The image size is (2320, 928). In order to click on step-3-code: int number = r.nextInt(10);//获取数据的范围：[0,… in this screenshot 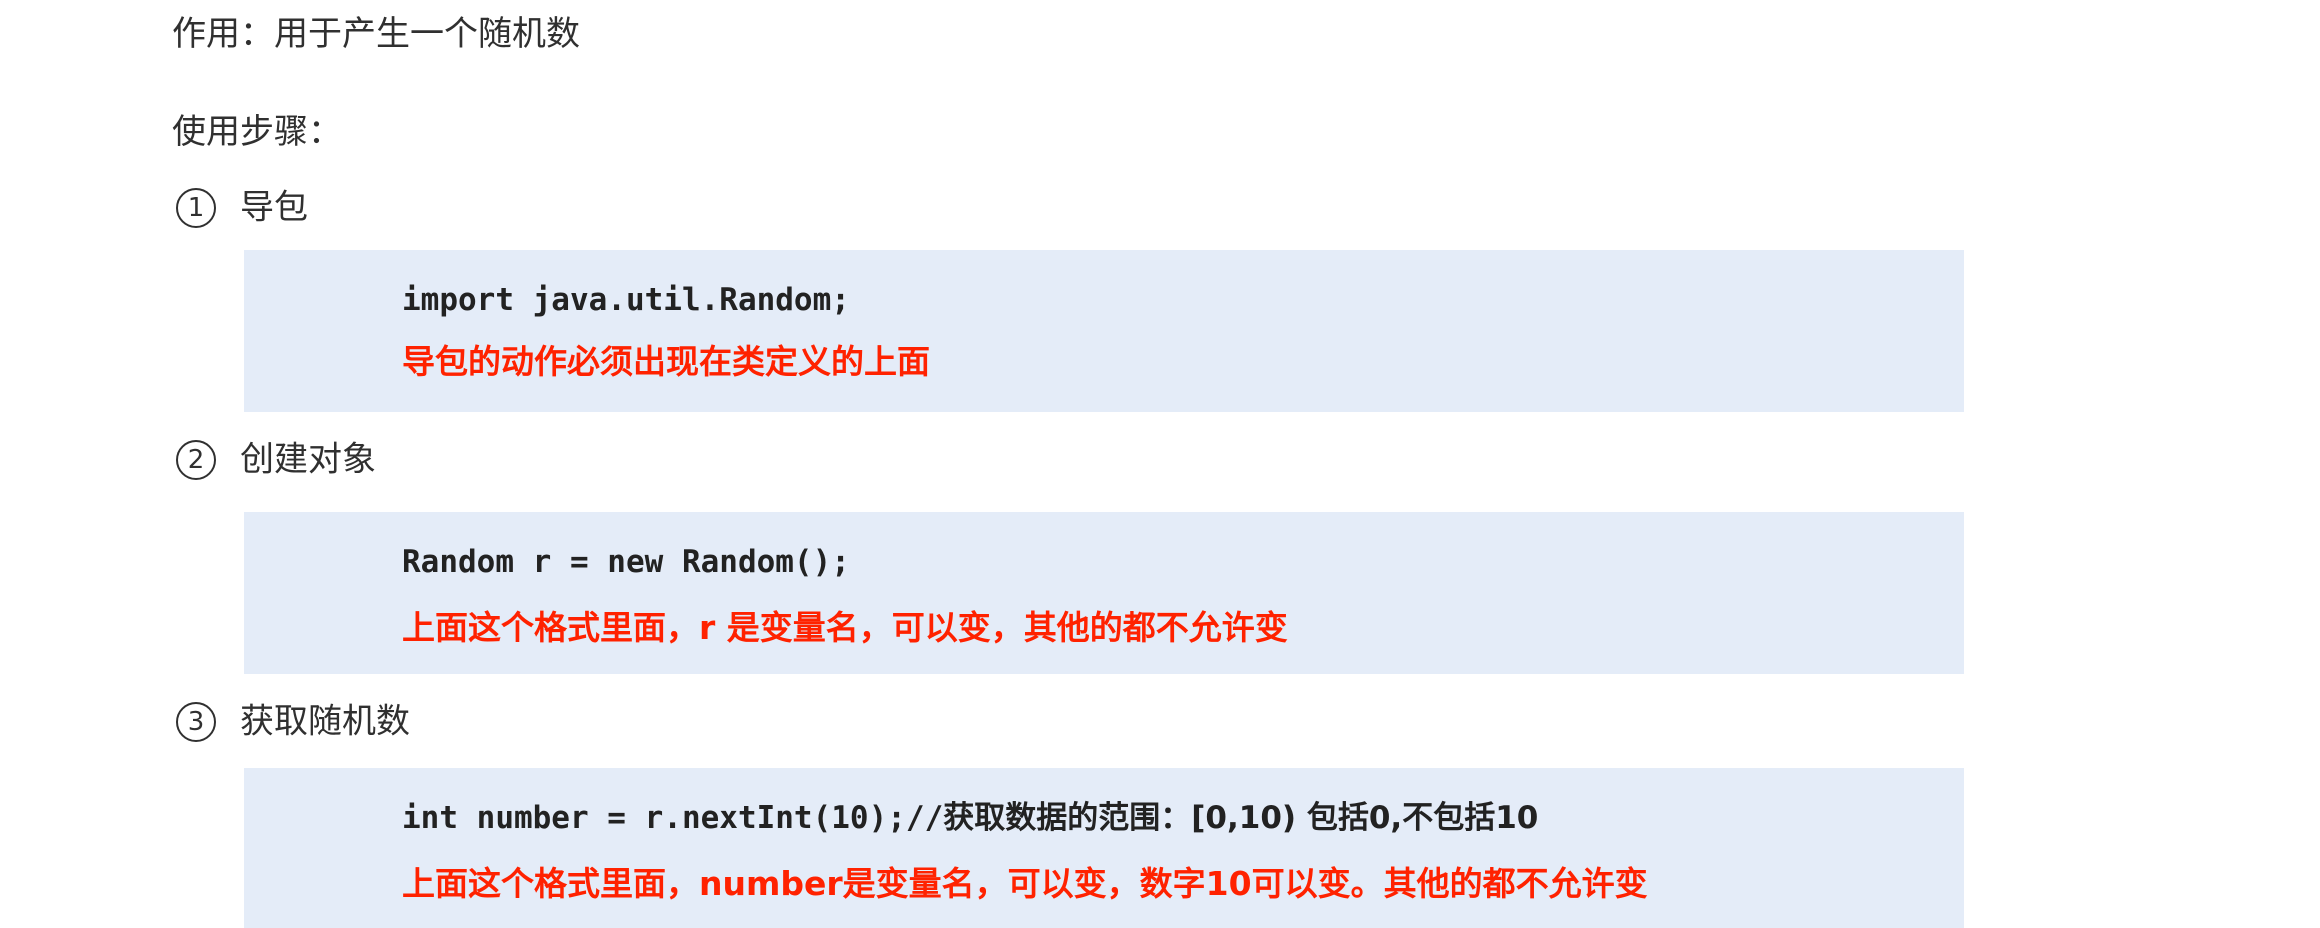, I will do `click(970, 818)`.